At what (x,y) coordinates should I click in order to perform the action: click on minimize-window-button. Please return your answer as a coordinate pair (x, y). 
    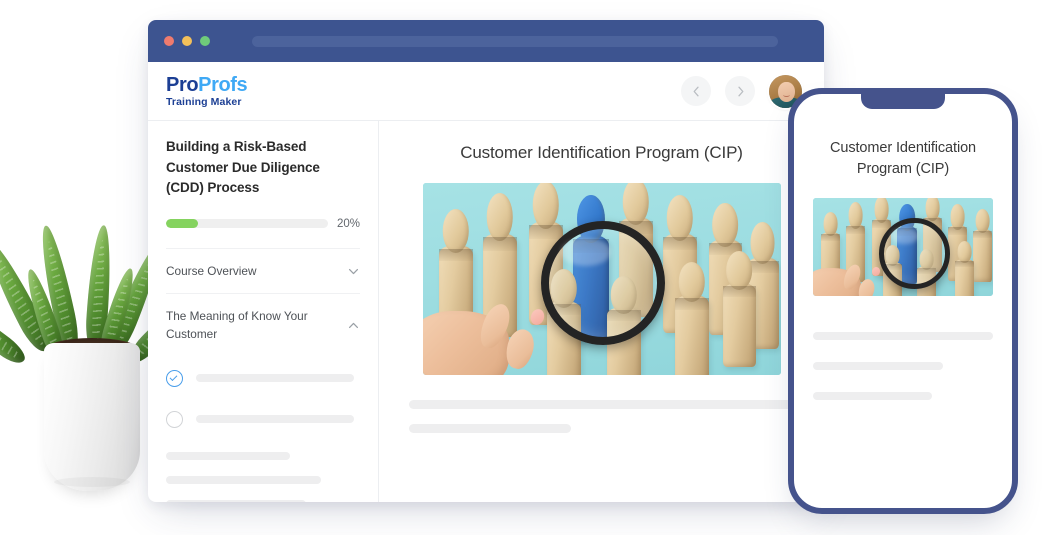
    Looking at the image, I should click on (187, 41).